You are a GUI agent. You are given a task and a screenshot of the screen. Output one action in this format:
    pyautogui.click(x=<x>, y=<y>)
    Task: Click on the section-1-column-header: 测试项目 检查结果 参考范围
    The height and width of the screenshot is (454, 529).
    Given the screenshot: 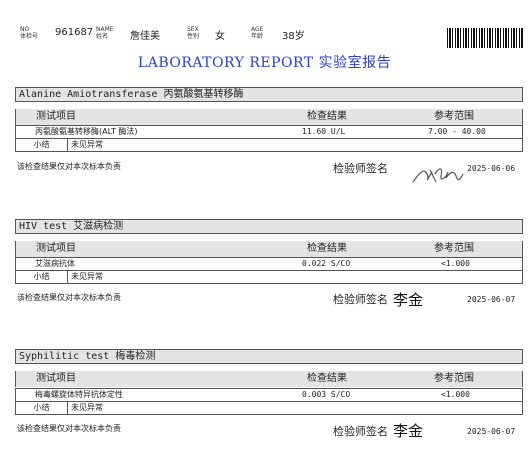 What is the action you would take?
    pyautogui.click(x=269, y=117)
    